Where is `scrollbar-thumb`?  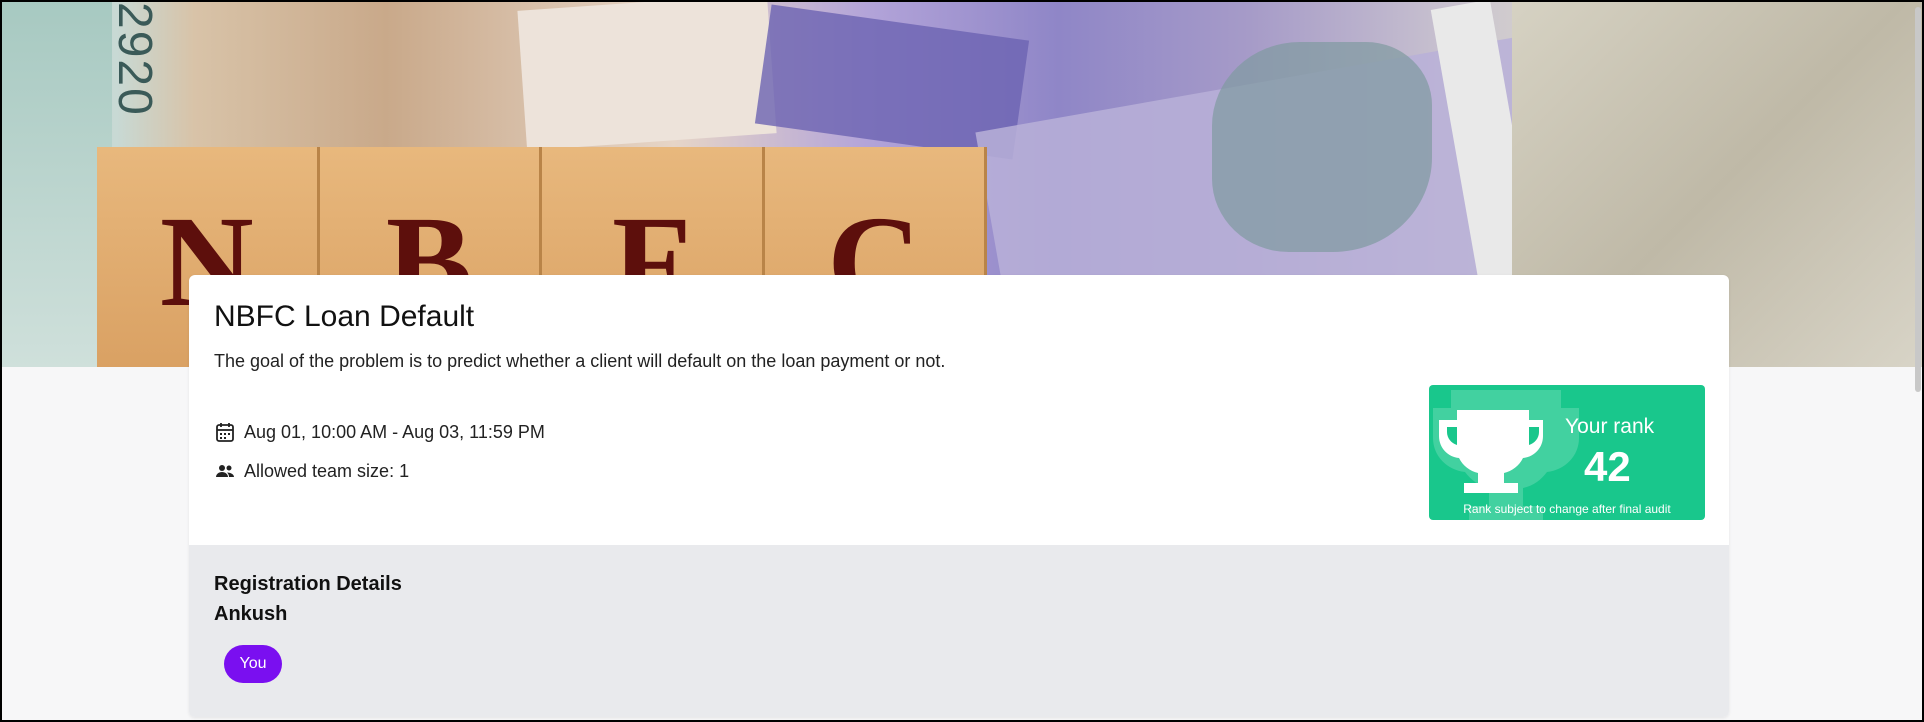
scrollbar-thumb is located at coordinates (1918, 199).